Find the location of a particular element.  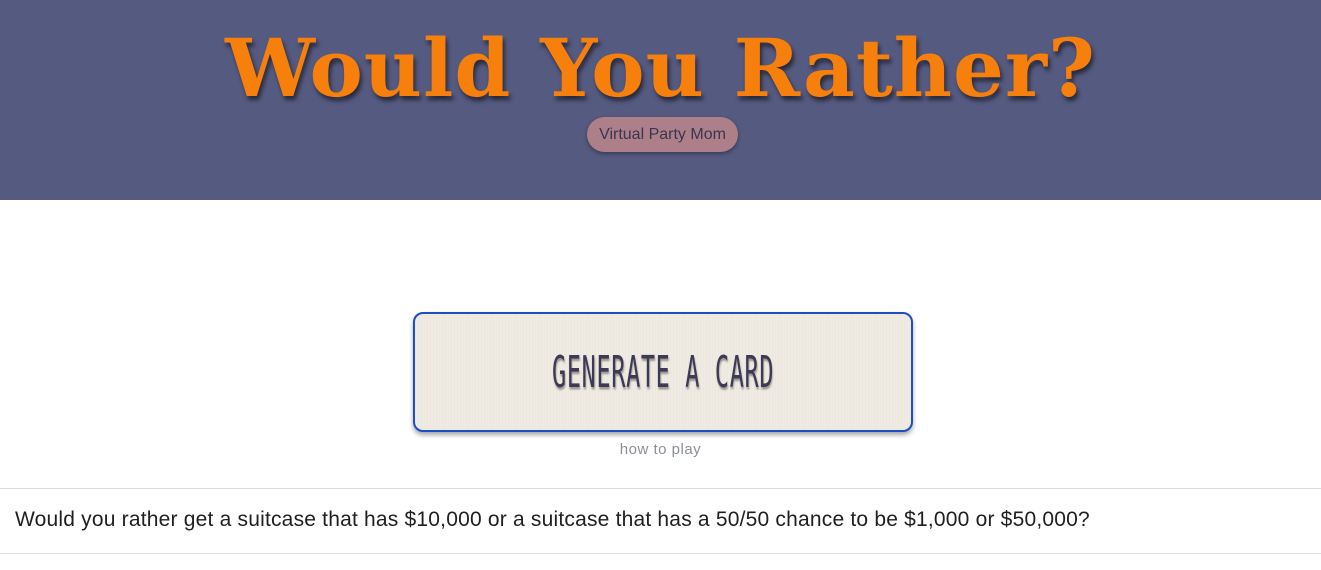

page-title: Would You Rather? is located at coordinates (660, 68).